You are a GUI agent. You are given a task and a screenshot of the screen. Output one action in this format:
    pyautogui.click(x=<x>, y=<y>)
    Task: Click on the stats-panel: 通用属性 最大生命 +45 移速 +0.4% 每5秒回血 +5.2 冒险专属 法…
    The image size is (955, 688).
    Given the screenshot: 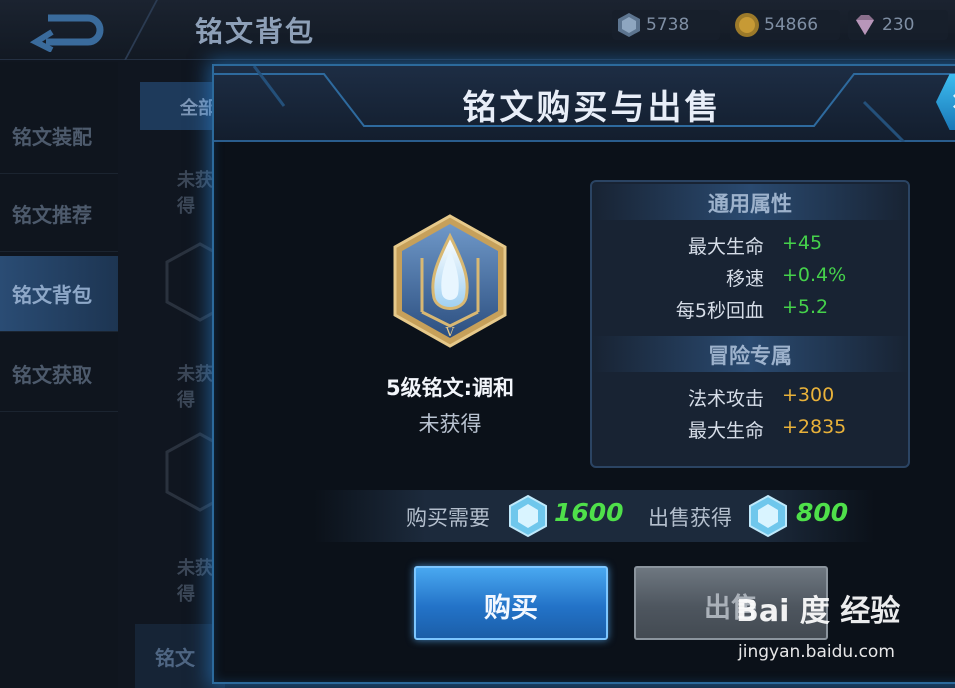 What is the action you would take?
    pyautogui.click(x=750, y=324)
    